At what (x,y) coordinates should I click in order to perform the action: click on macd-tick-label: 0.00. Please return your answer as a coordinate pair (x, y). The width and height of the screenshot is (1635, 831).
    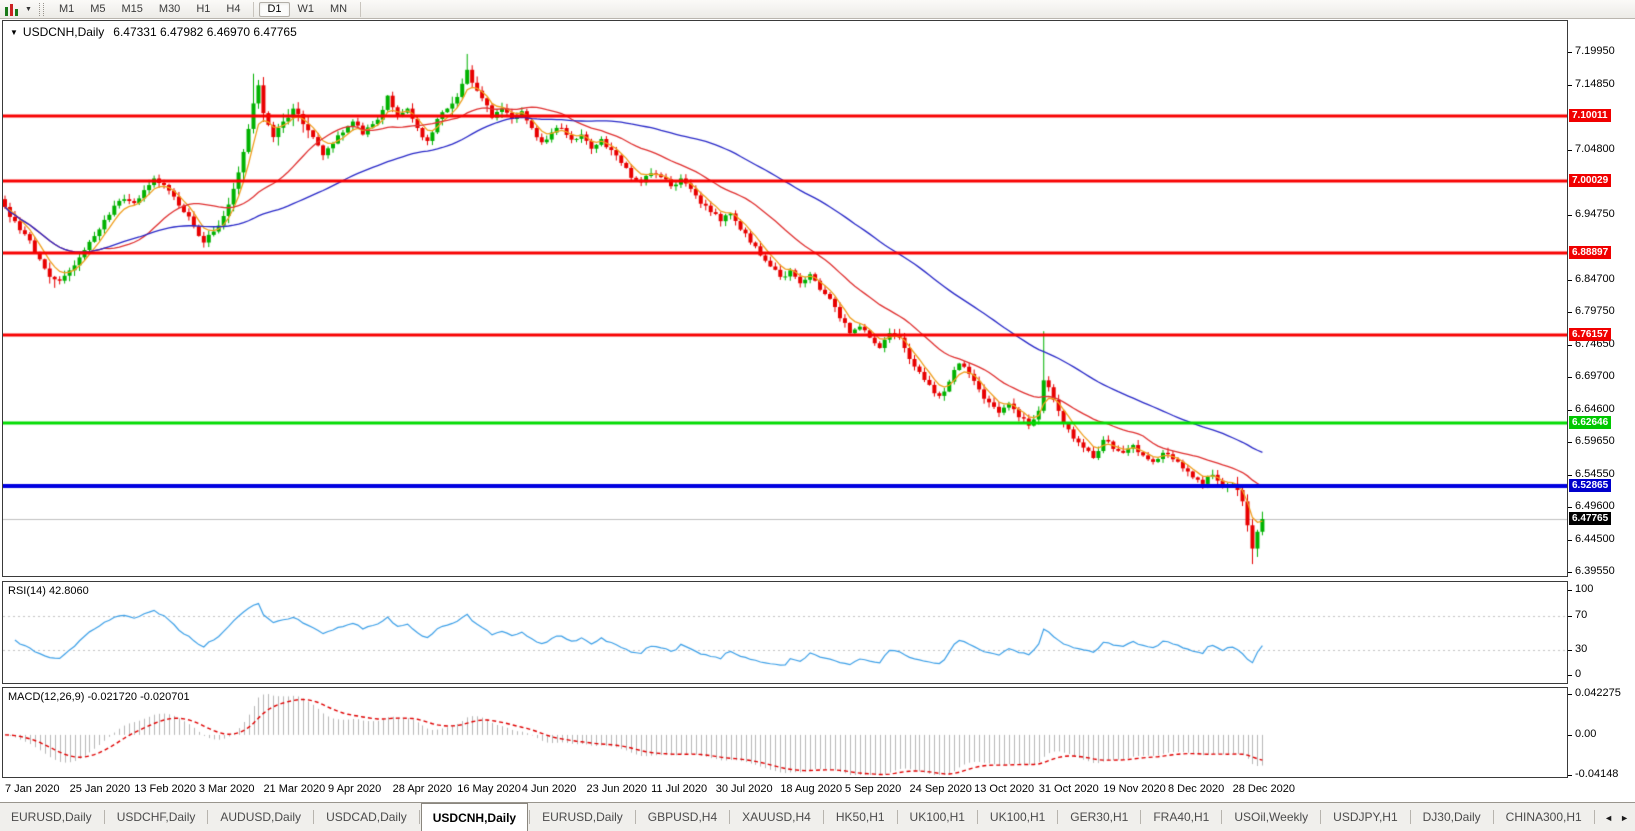
    Looking at the image, I should click on (1586, 733).